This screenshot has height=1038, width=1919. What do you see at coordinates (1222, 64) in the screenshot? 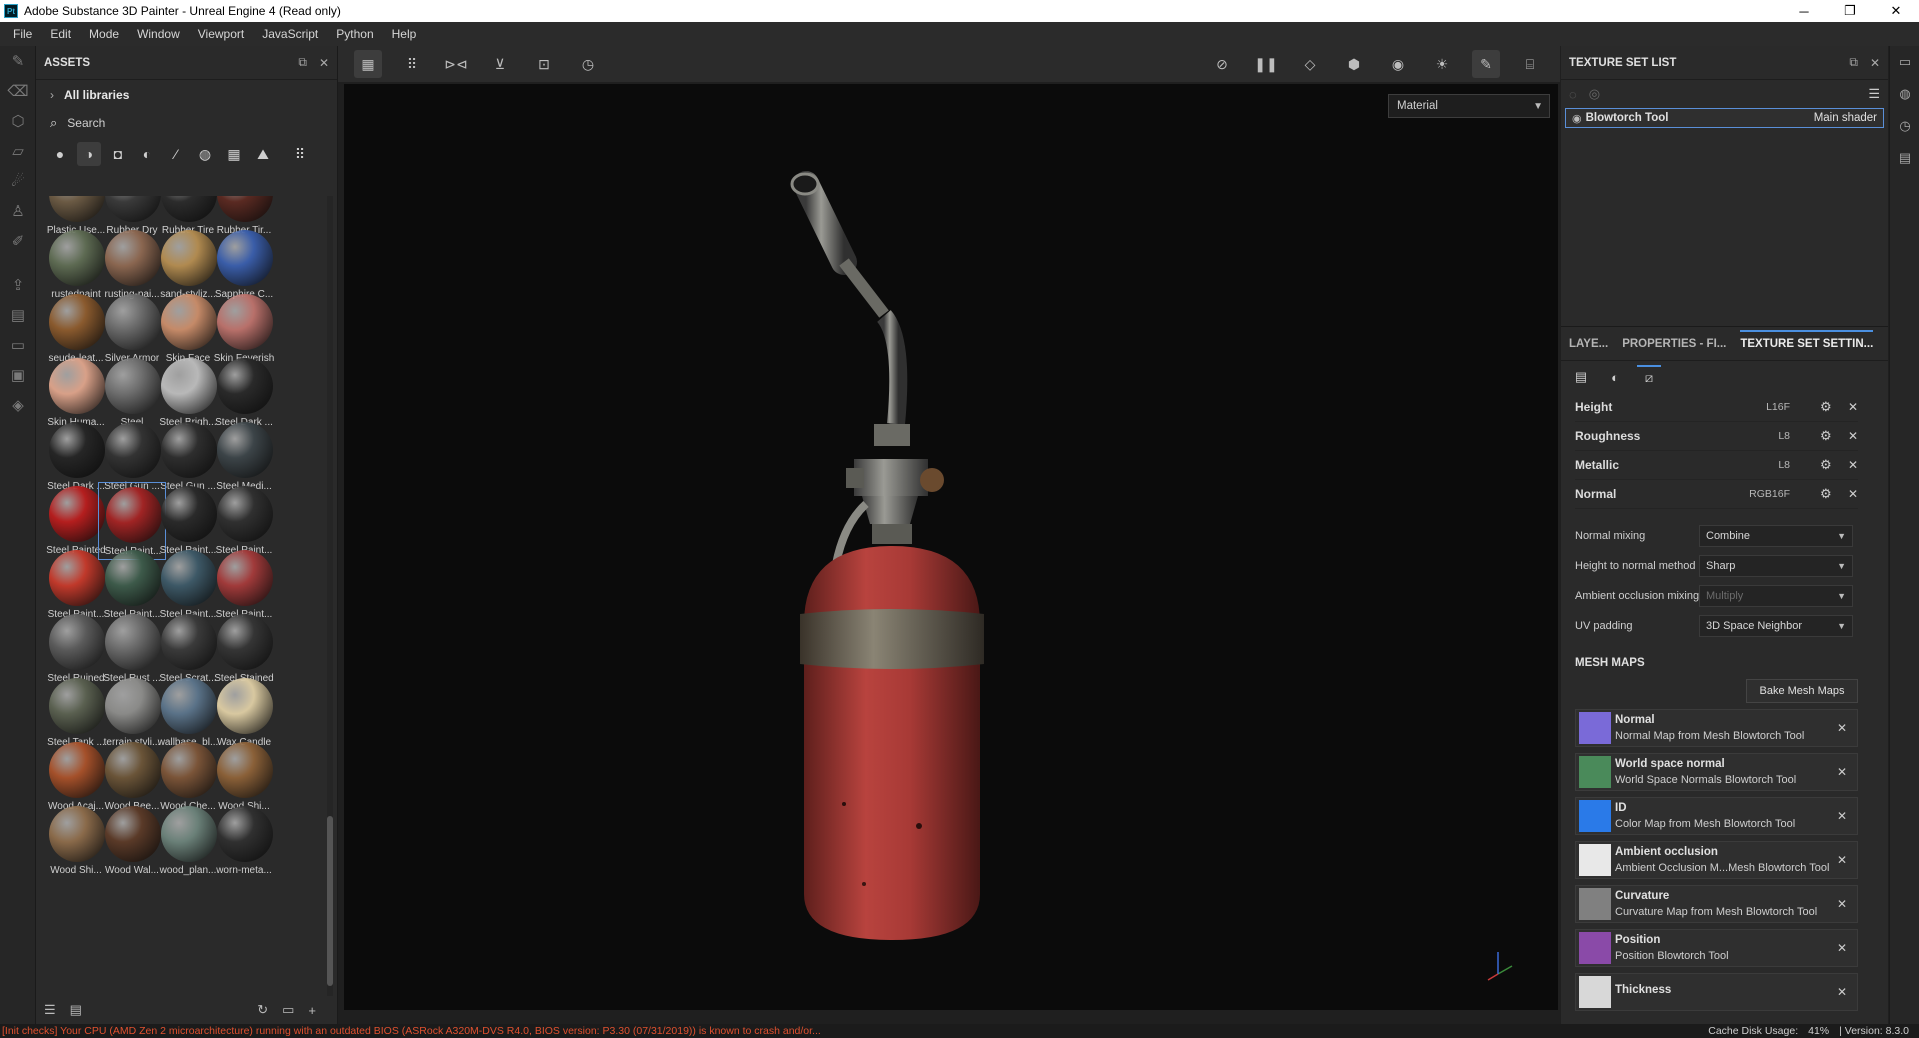
I see `hide-icon: ⊘` at bounding box center [1222, 64].